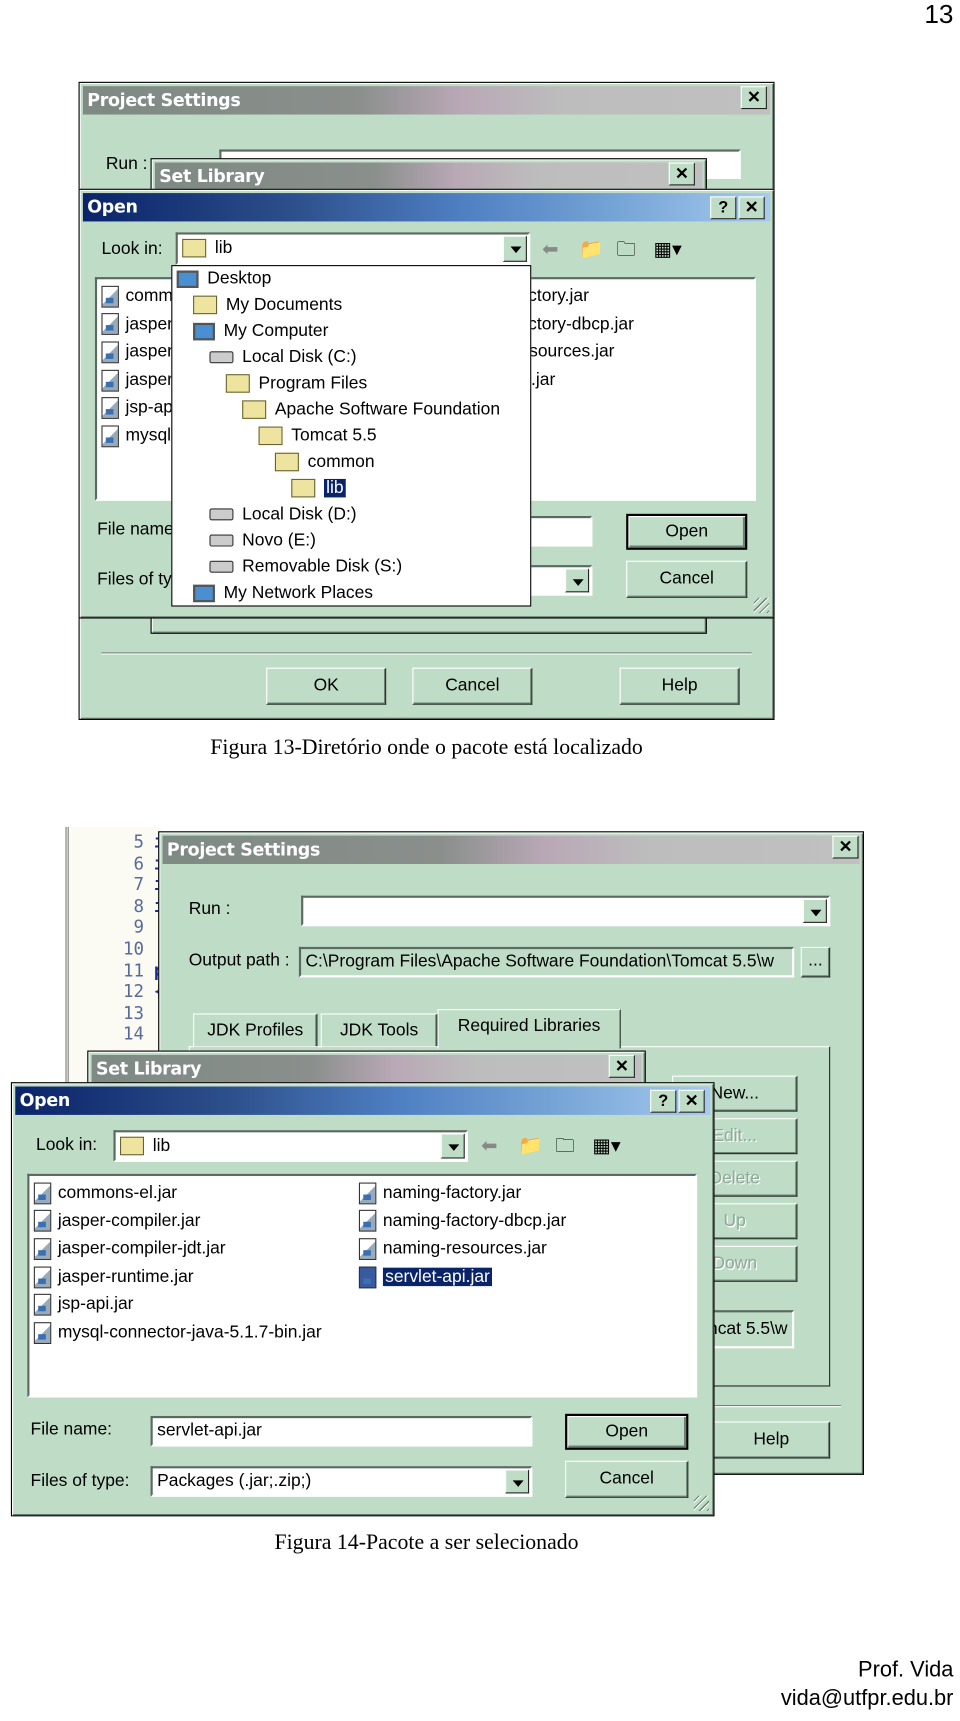 Image resolution: width=960 pixels, height=1721 pixels. I want to click on list-item: jasper-compiler.jar, so click(117, 1221).